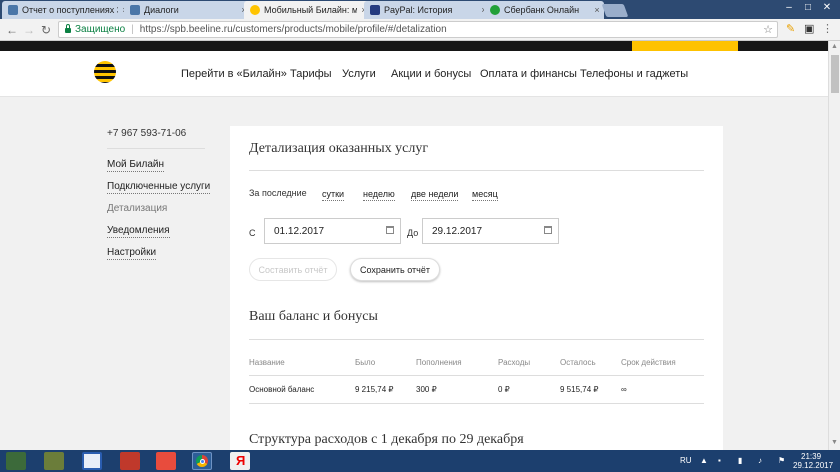  I want to click on clock-time: 21:39, so click(811, 456).